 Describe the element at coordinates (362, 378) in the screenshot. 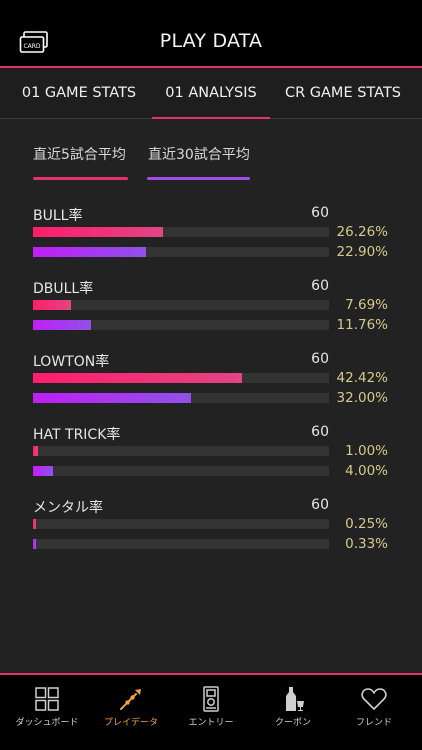

I see `recent5-percent: 42.42%` at that location.